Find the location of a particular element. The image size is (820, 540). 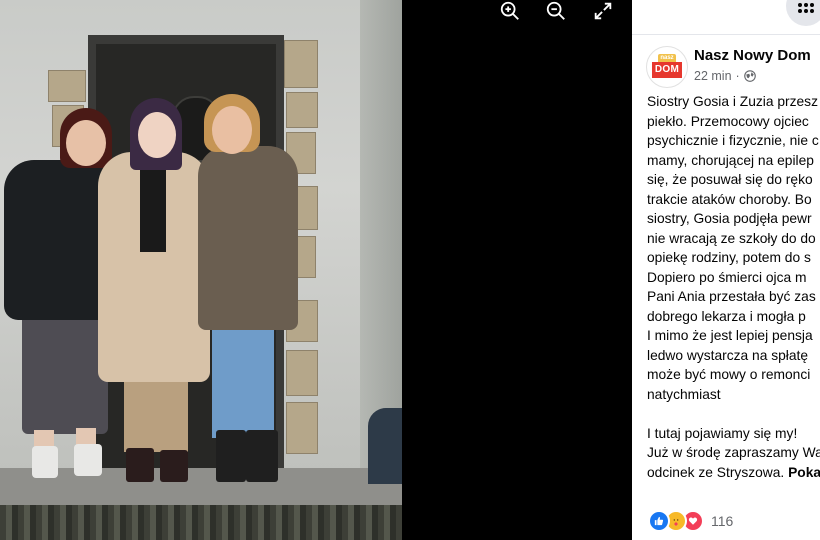

post-text-line: piekło. Przemocowy ojciec is located at coordinates (728, 121).